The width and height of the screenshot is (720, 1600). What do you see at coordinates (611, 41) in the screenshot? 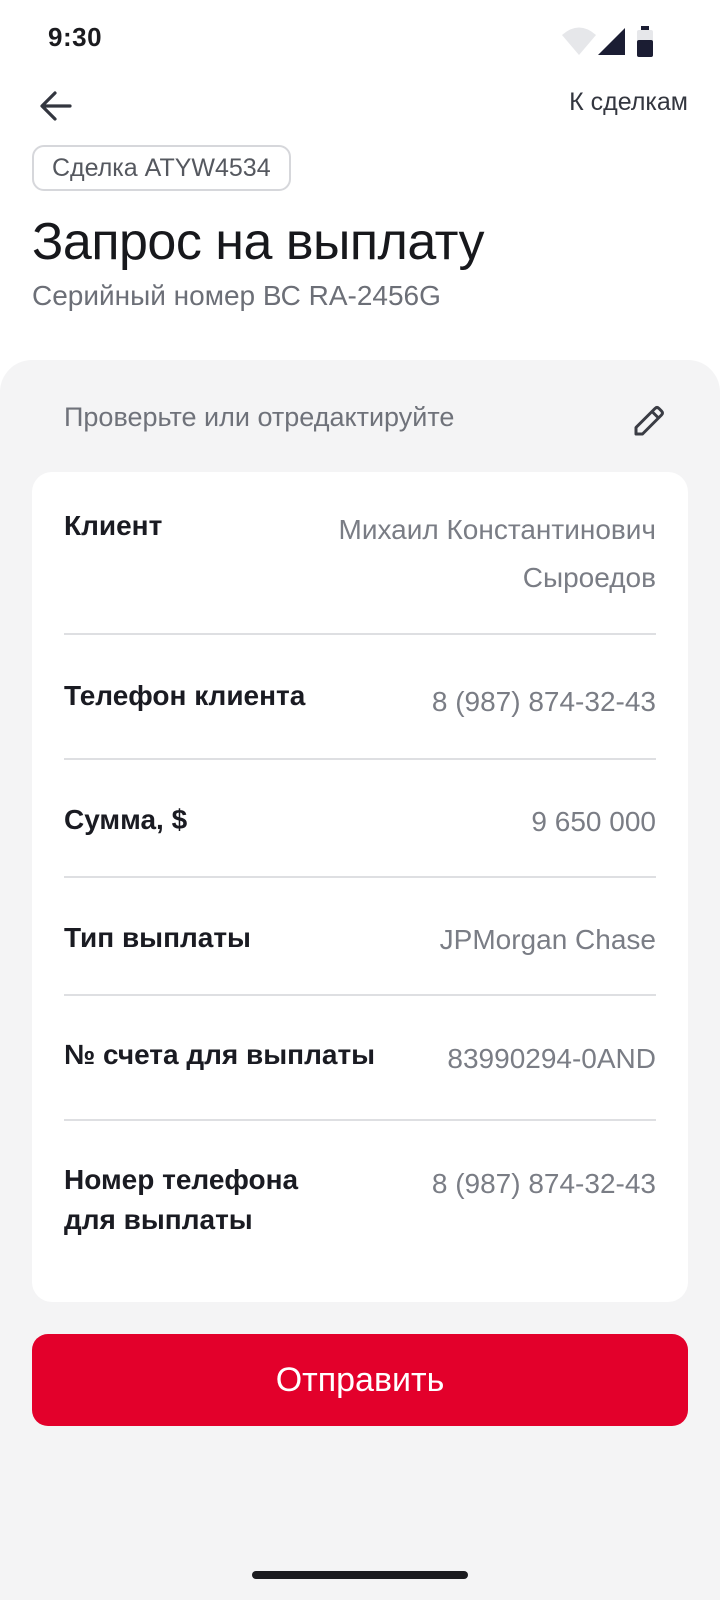
I see `signal-icon` at bounding box center [611, 41].